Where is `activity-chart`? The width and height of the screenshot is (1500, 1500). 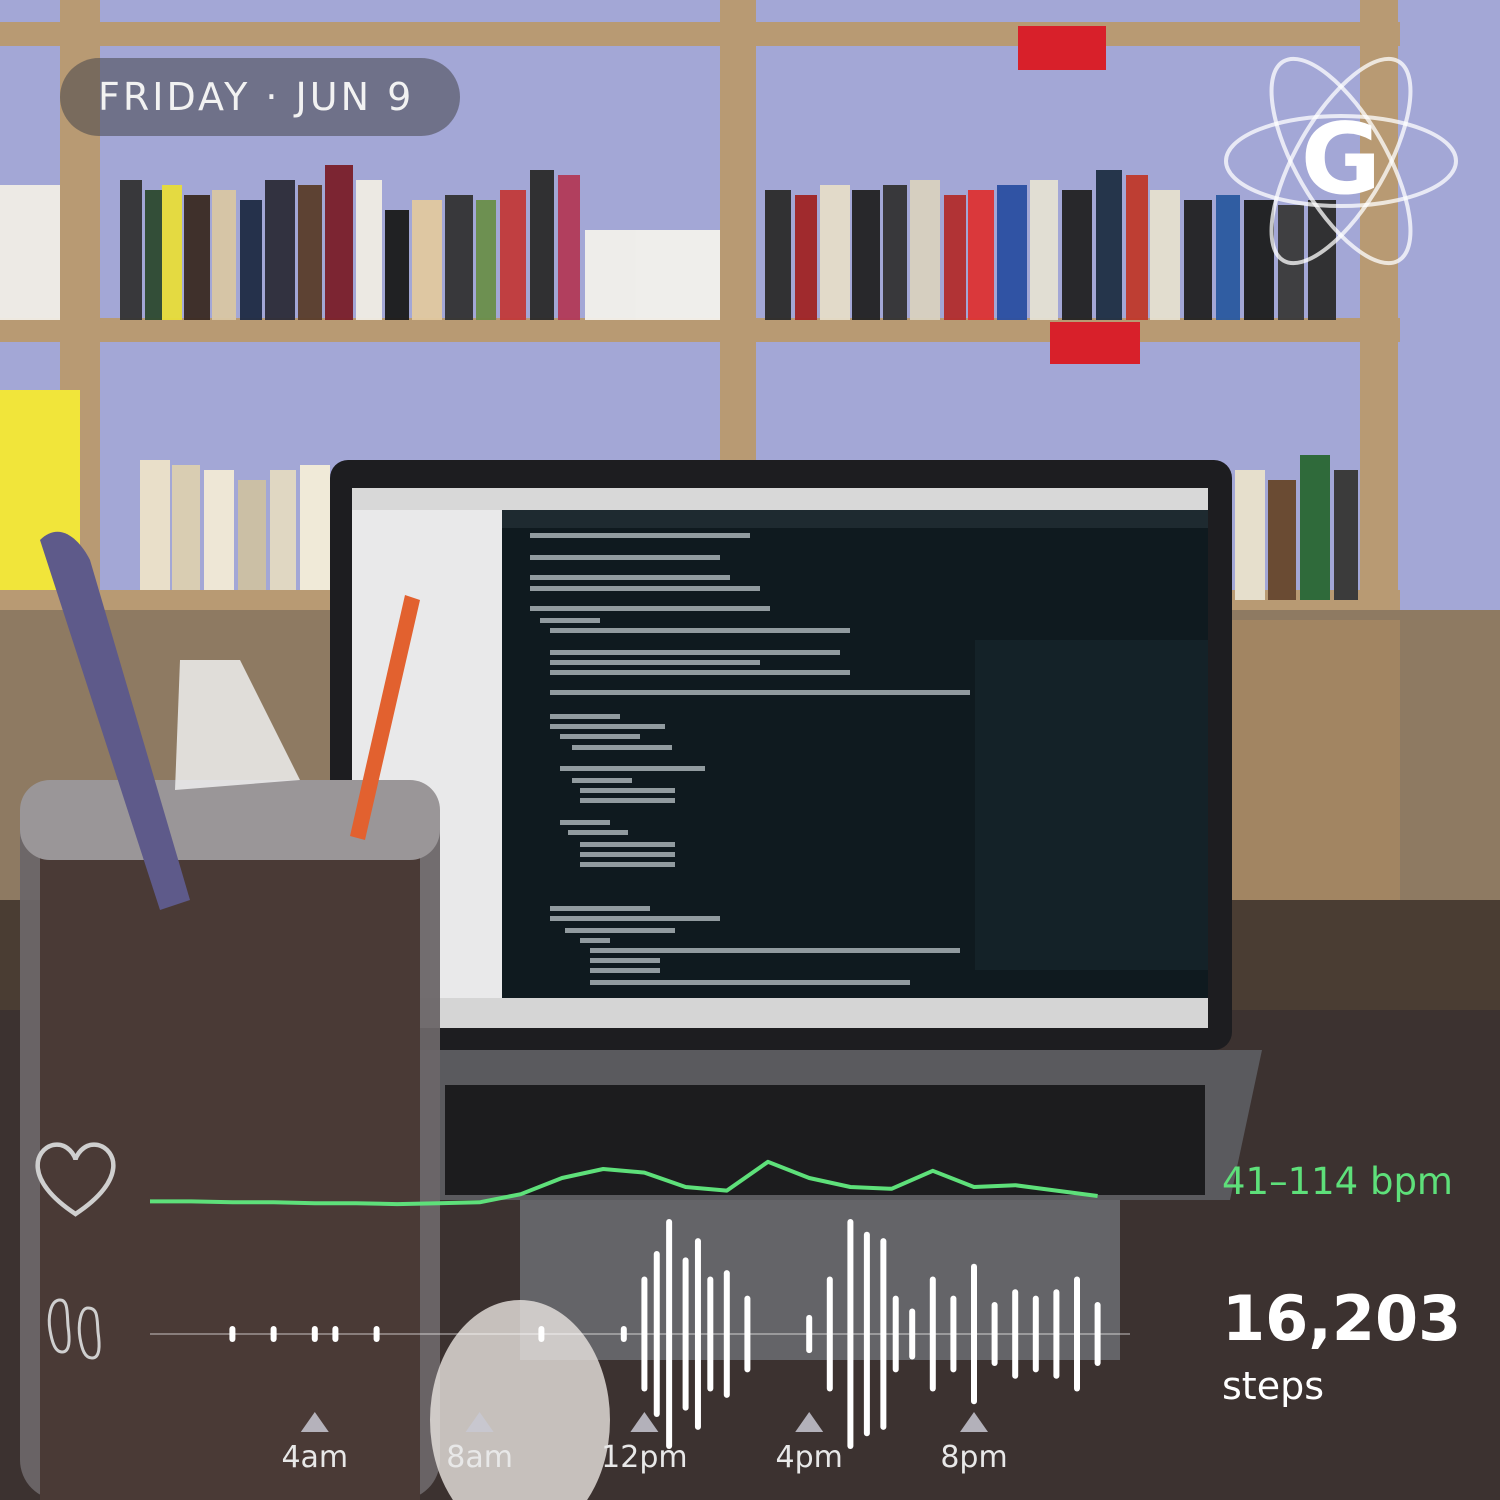 activity-chart is located at coordinates (582, 1295).